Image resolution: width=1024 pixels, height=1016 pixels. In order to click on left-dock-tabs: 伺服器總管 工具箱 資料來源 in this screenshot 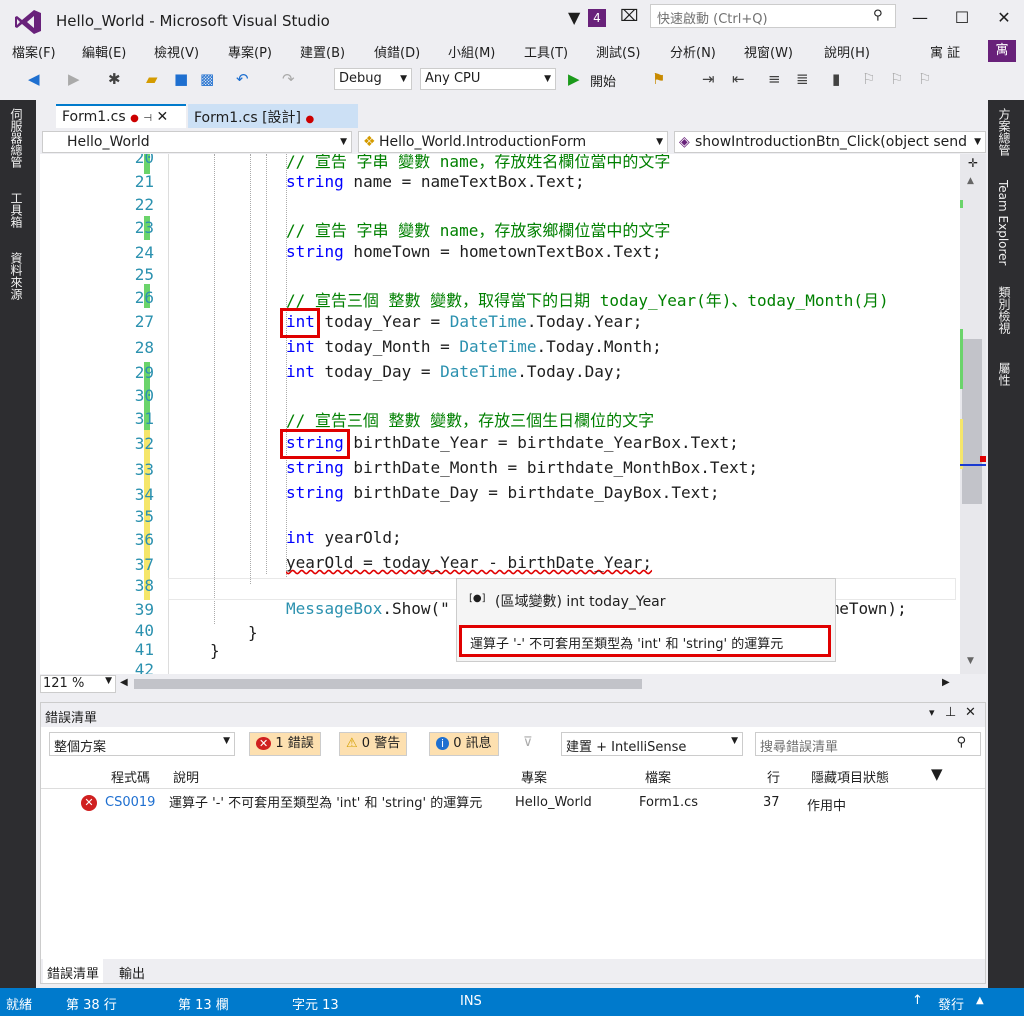, I will do `click(18, 545)`.